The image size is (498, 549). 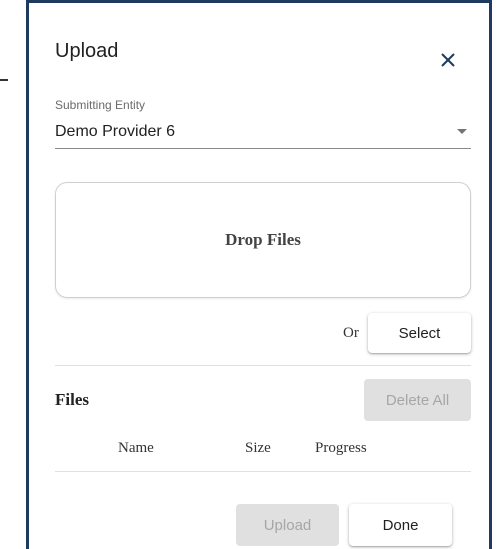 What do you see at coordinates (351, 333) in the screenshot?
I see `or-text: Or` at bounding box center [351, 333].